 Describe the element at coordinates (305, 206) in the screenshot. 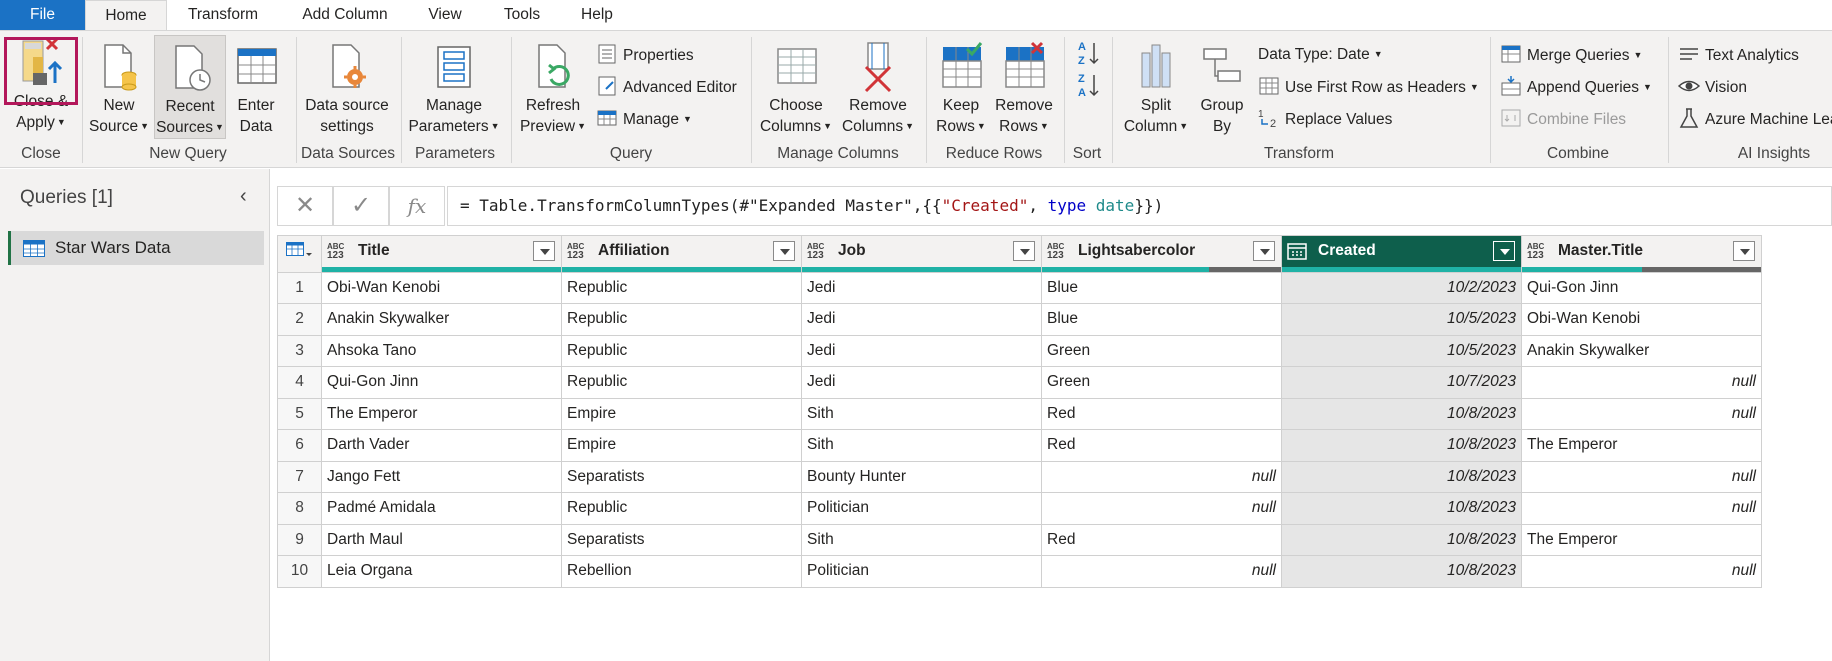

I see `cancel-formula-button: ✕` at that location.